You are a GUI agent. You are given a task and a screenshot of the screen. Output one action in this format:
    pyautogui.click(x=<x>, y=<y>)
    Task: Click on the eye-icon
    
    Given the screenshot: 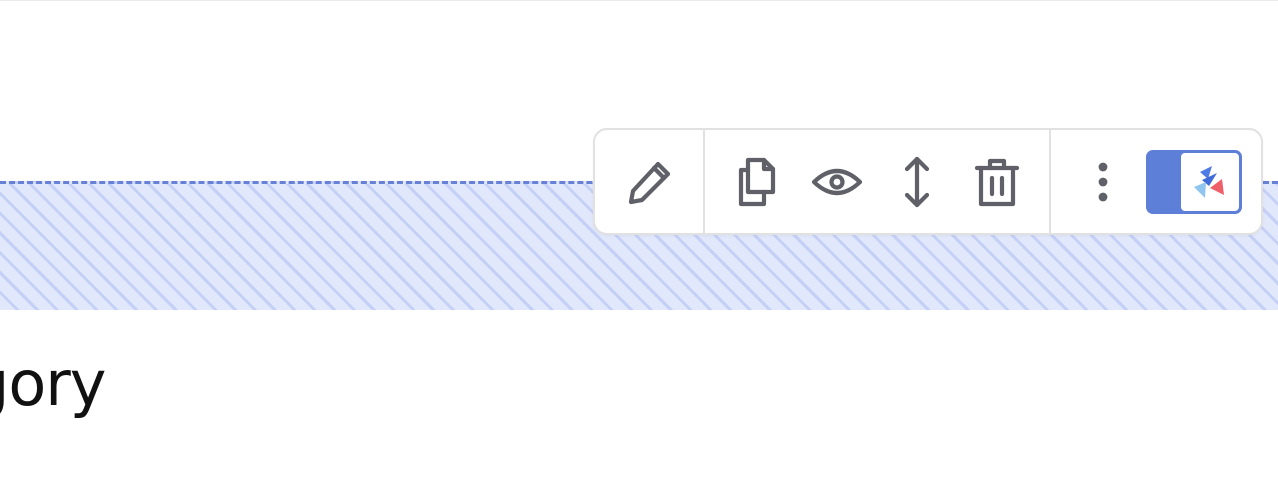 What is the action you would take?
    pyautogui.click(x=837, y=182)
    